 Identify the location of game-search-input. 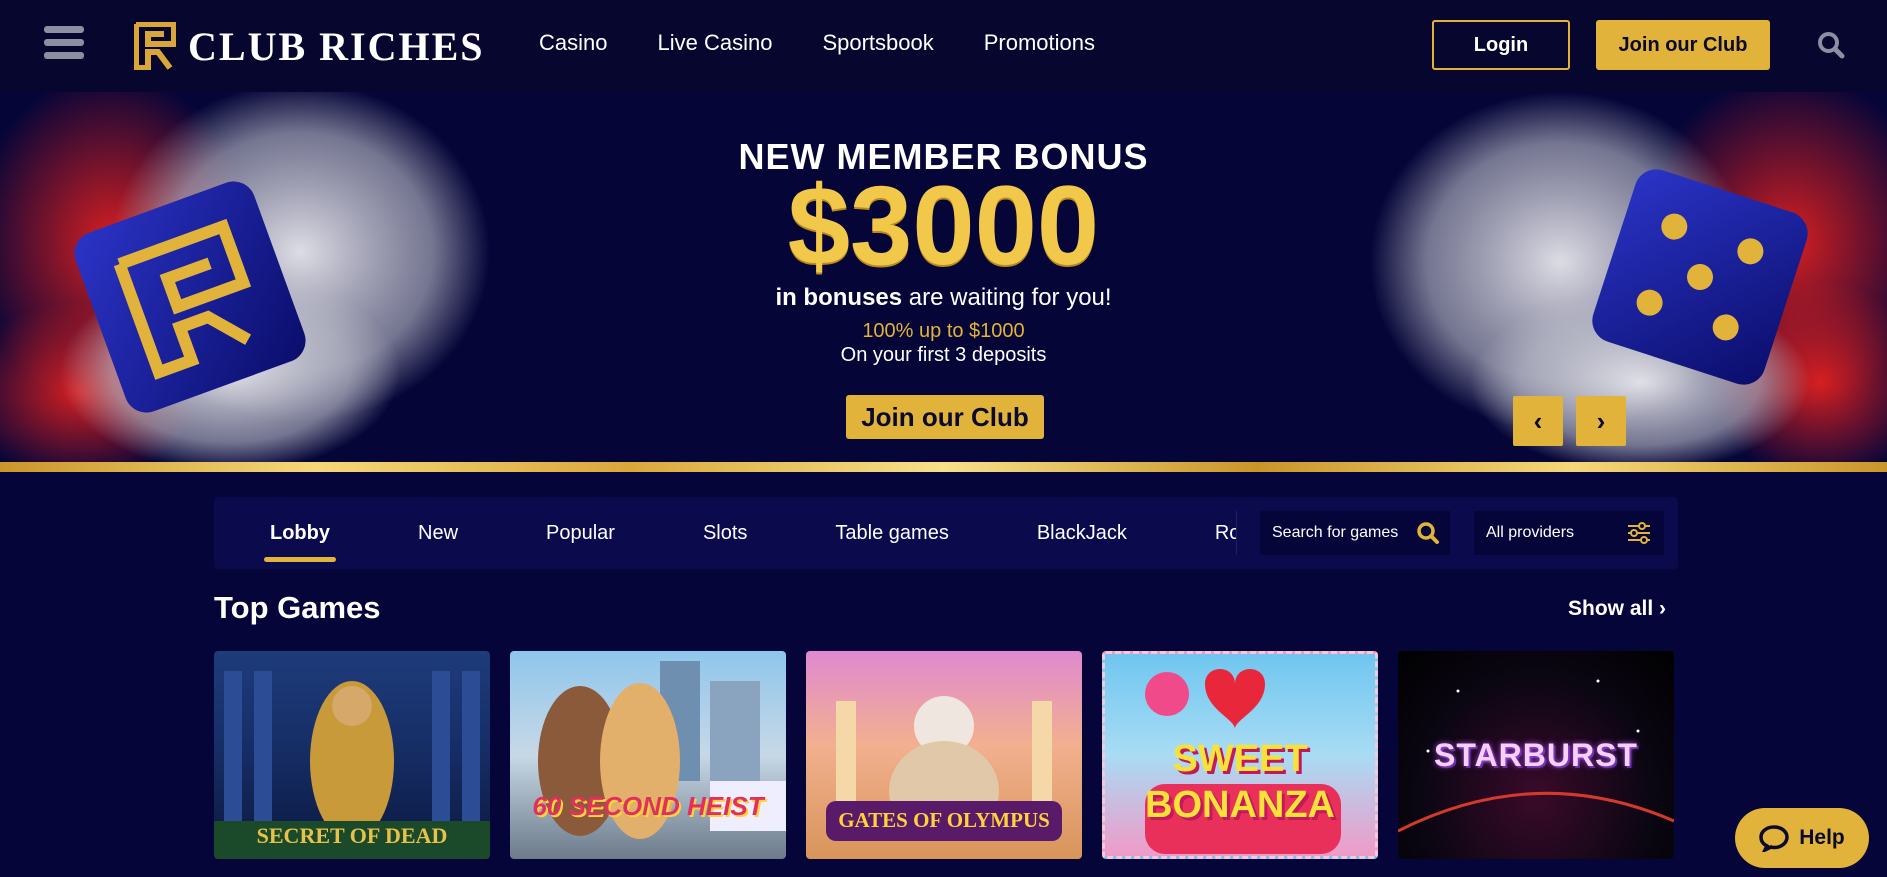
(1342, 533).